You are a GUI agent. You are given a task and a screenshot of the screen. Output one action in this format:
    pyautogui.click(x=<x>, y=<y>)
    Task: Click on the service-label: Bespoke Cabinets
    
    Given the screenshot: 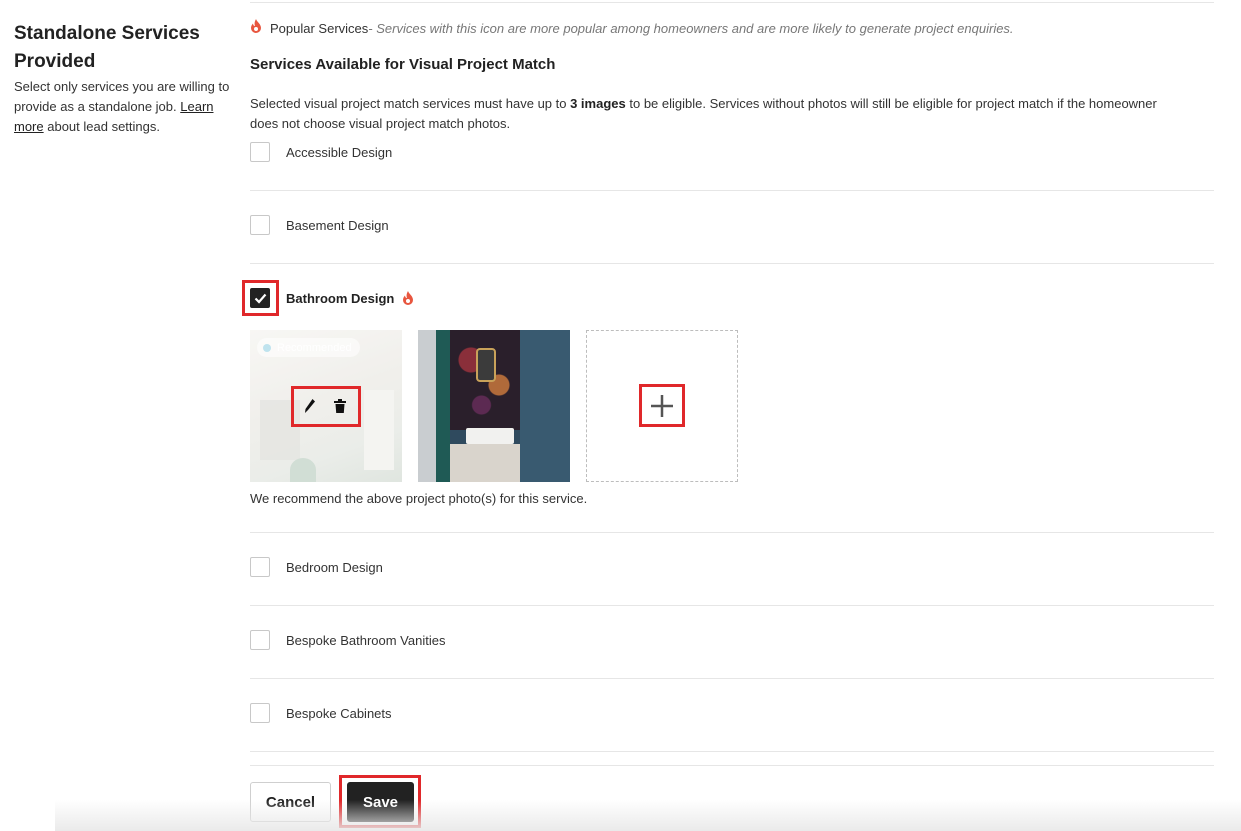 What is the action you would take?
    pyautogui.click(x=339, y=713)
    